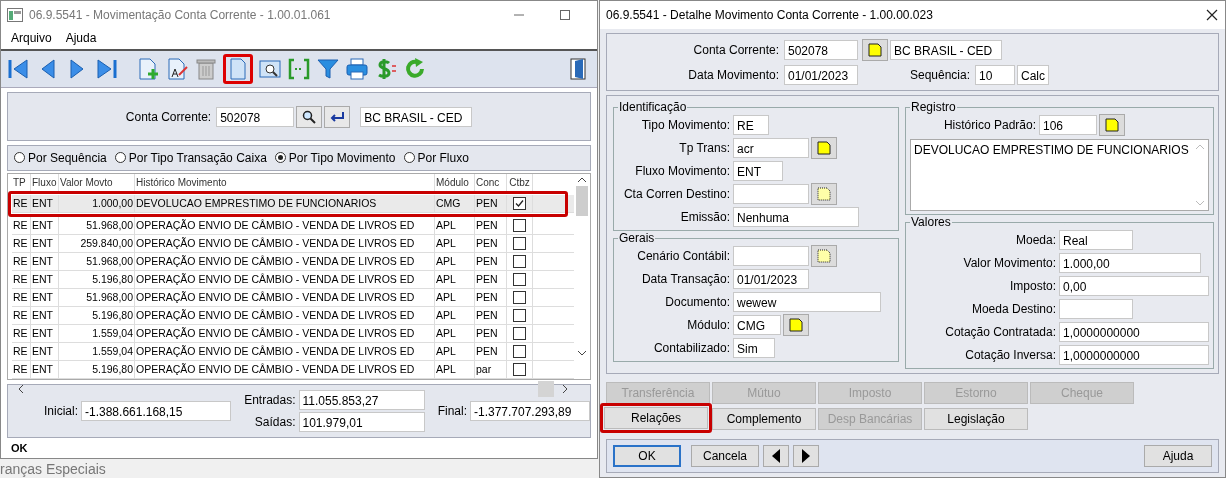  What do you see at coordinates (491, 182) in the screenshot?
I see `column-header: Conc` at bounding box center [491, 182].